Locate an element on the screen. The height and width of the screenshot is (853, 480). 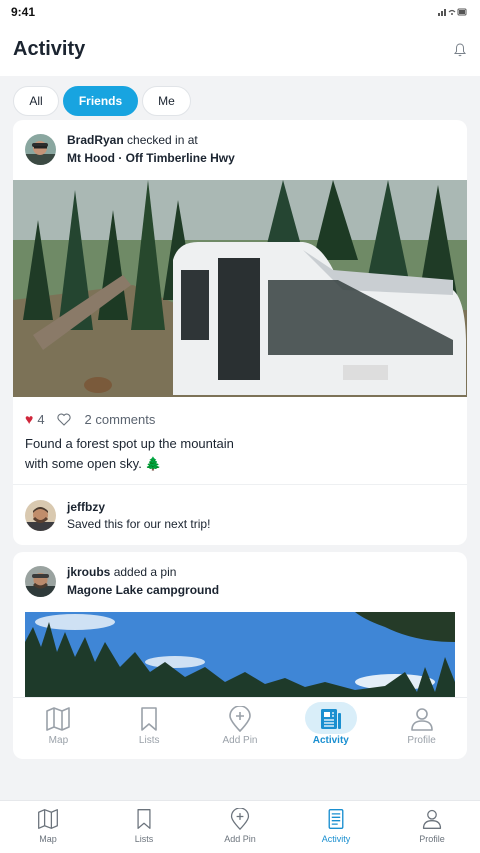
divider is located at coordinates (240, 484).